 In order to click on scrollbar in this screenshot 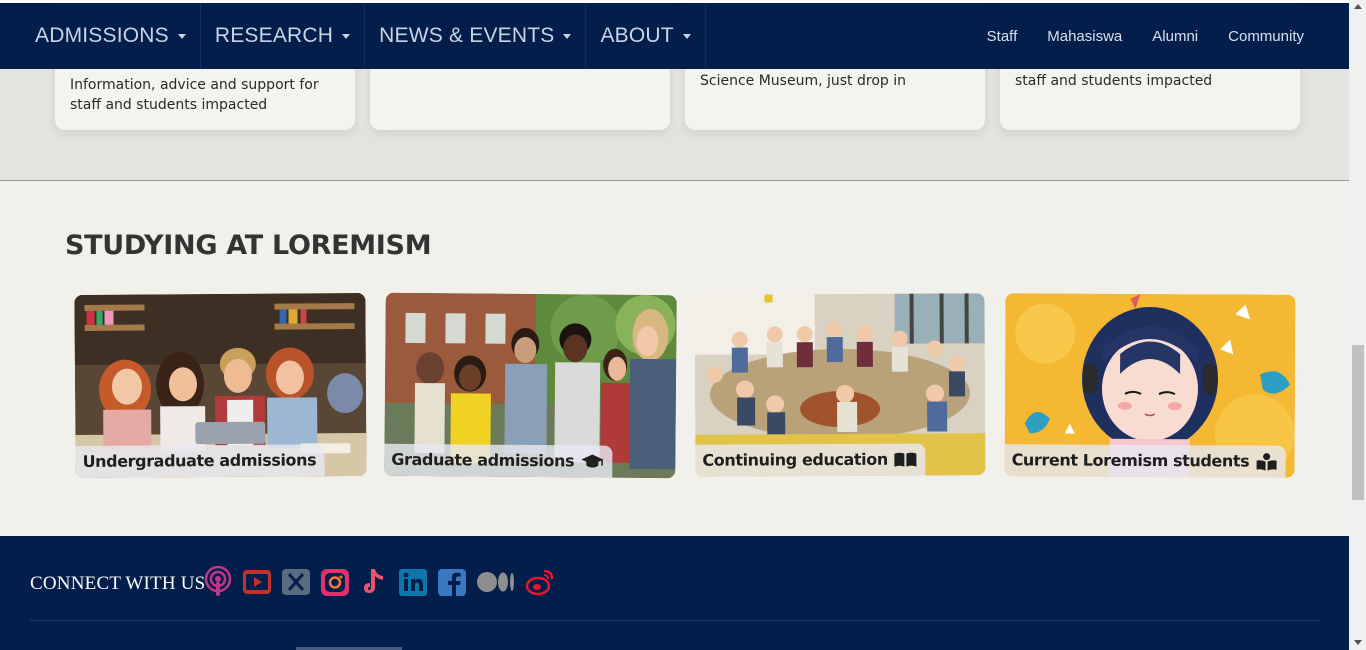, I will do `click(1357, 325)`.